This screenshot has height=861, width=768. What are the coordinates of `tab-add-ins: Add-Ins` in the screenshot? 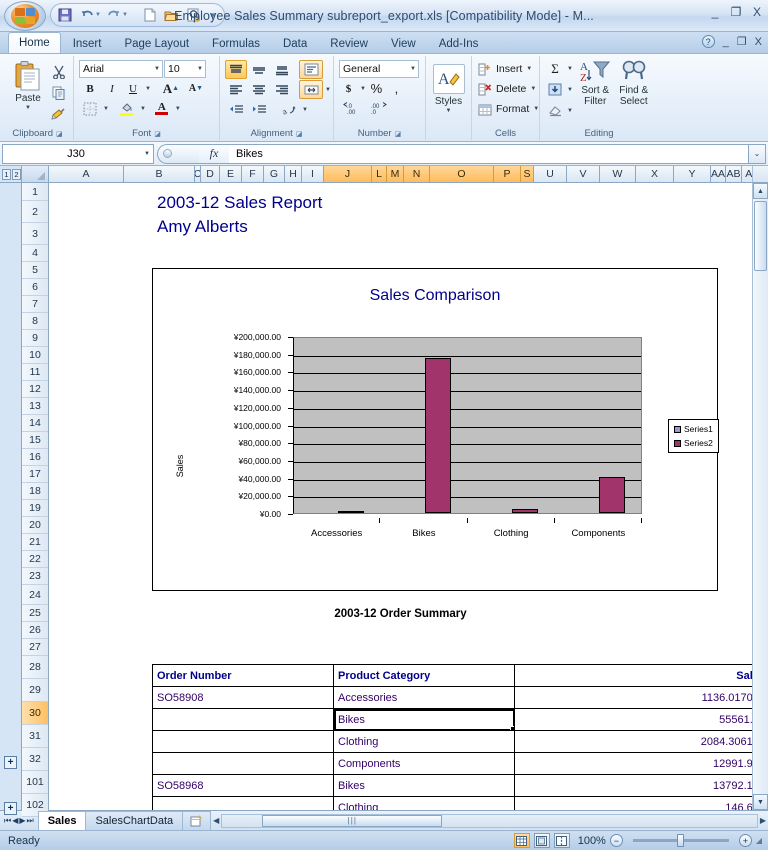 It's located at (459, 43).